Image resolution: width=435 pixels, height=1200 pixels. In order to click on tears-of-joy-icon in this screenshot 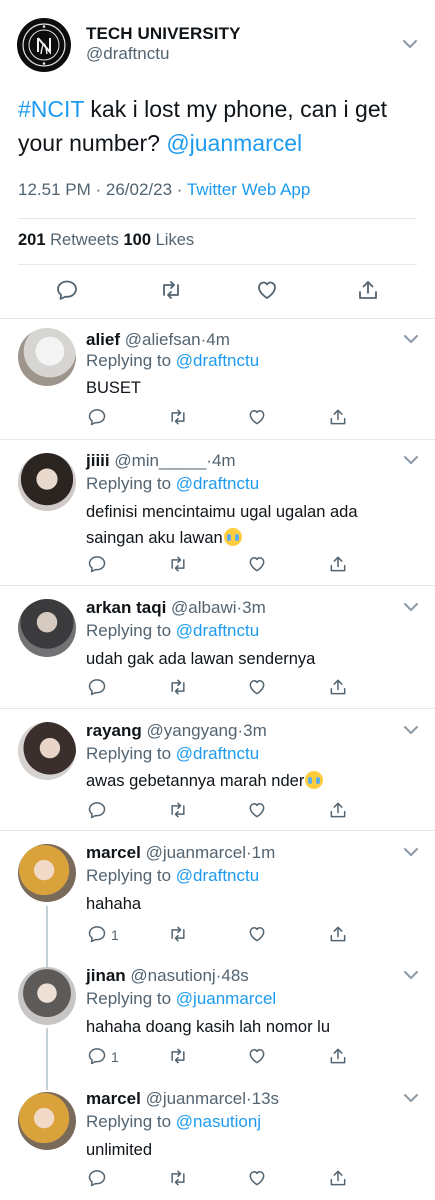, I will do `click(314, 780)`.